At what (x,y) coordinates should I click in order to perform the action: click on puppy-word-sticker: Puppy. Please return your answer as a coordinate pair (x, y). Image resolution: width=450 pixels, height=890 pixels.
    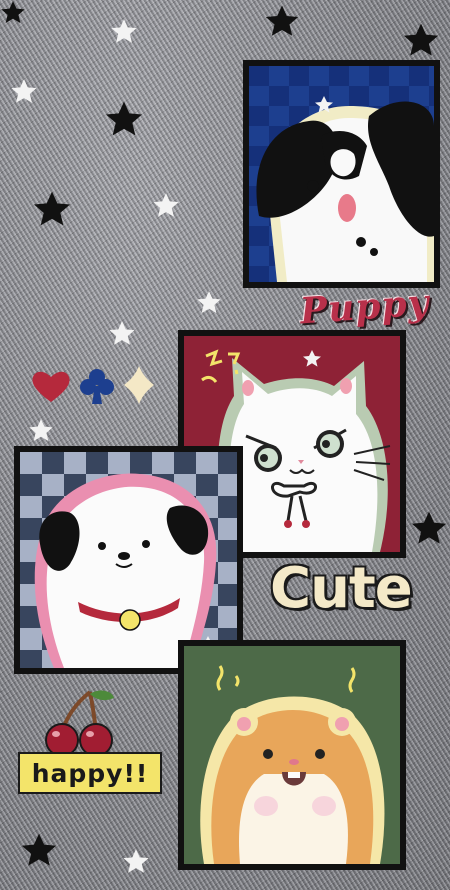
    Looking at the image, I should click on (364, 307).